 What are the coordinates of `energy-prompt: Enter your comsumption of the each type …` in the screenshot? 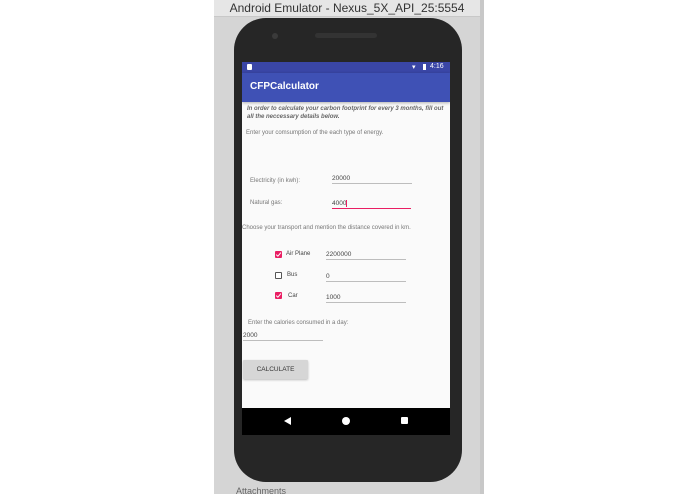 It's located at (315, 133).